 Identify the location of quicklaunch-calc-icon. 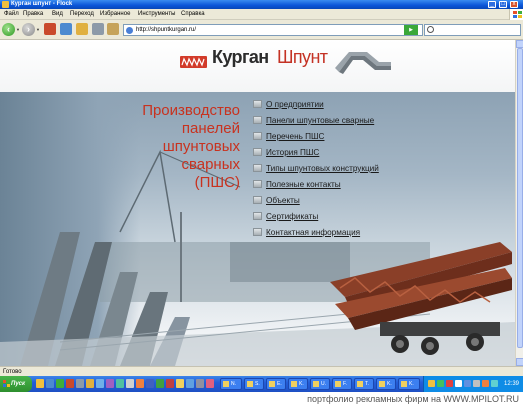
(130, 383).